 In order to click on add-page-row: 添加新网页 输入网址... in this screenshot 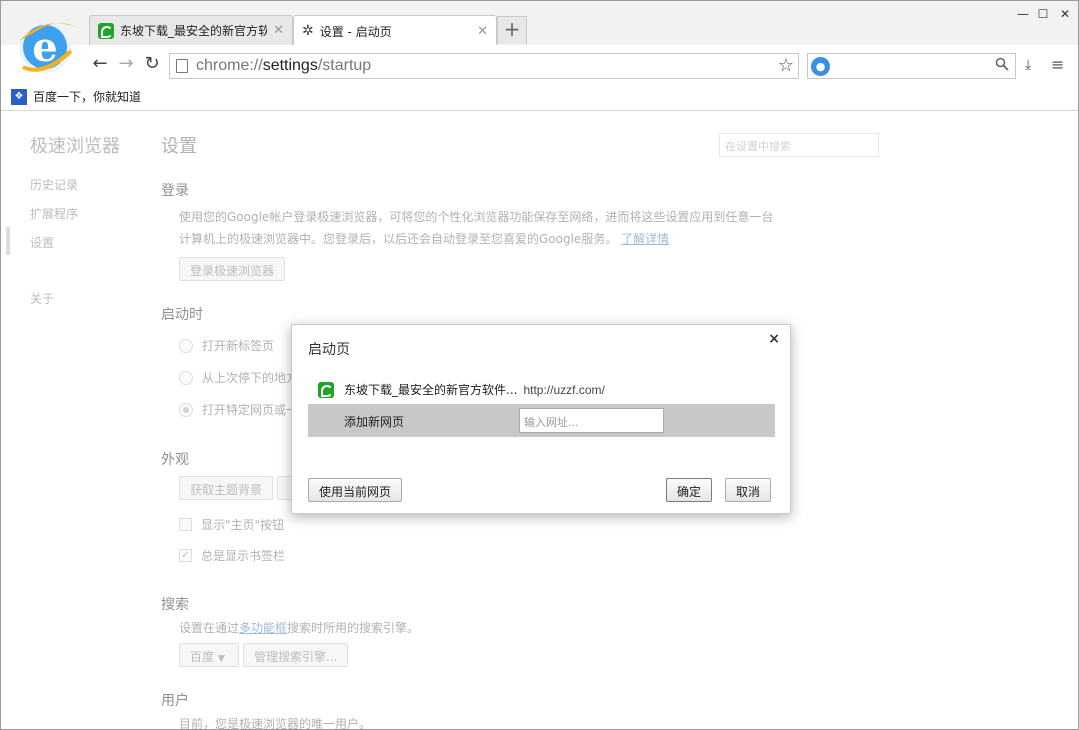, I will do `click(541, 420)`.